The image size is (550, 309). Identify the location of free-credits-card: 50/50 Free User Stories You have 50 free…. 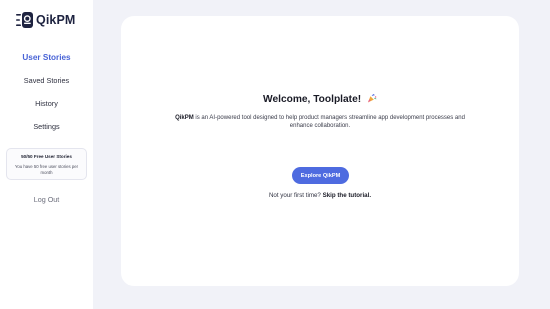
(46, 164).